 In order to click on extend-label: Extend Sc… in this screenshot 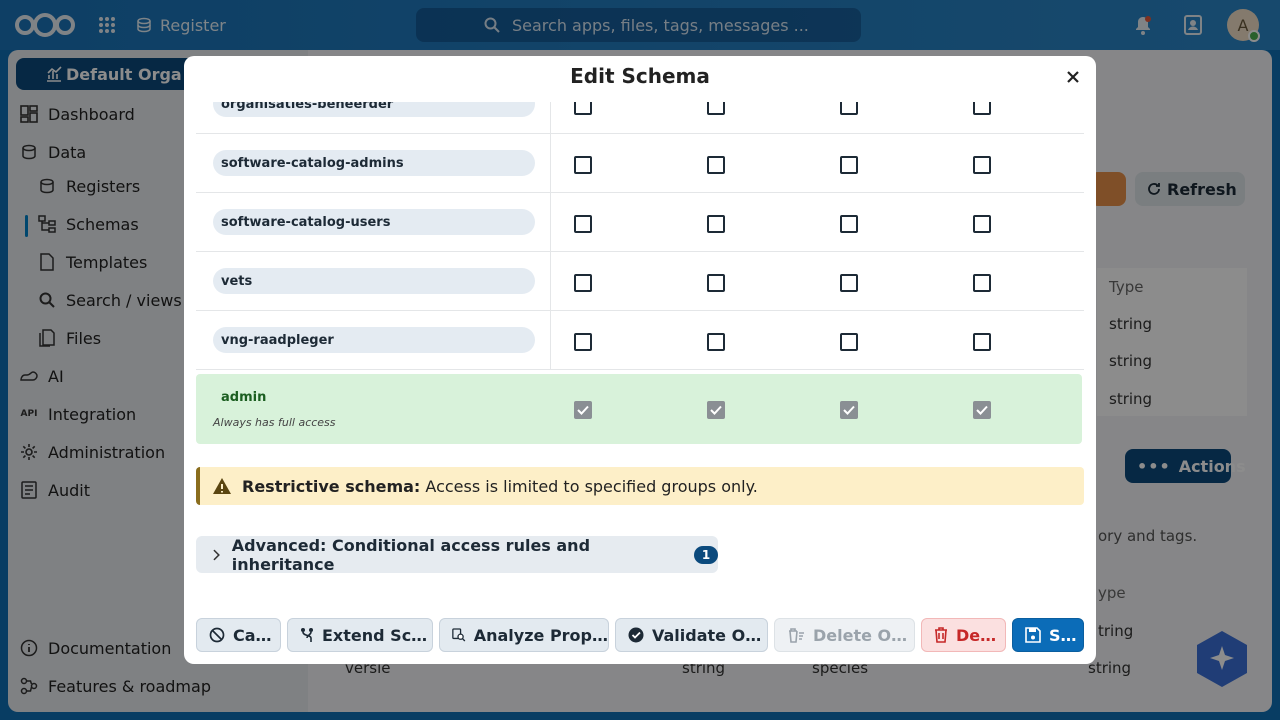, I will do `click(375, 635)`.